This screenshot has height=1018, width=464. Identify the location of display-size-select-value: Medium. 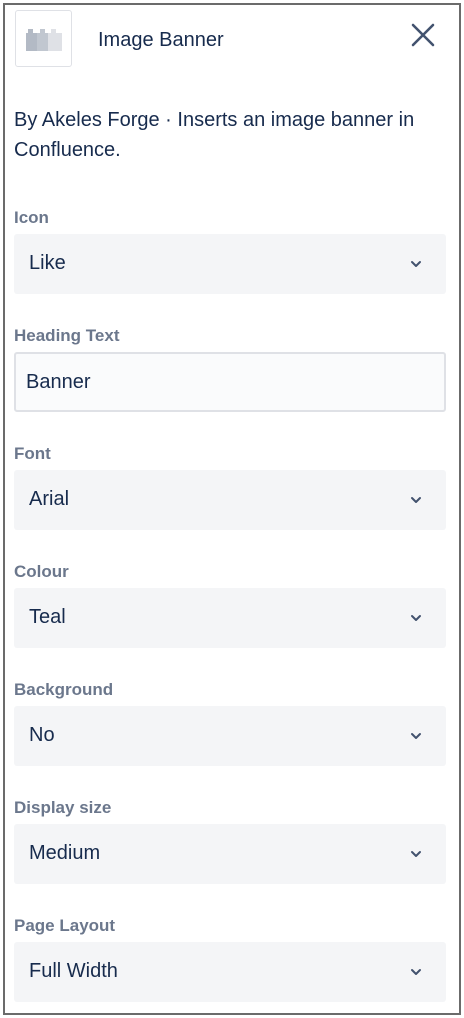
(65, 853).